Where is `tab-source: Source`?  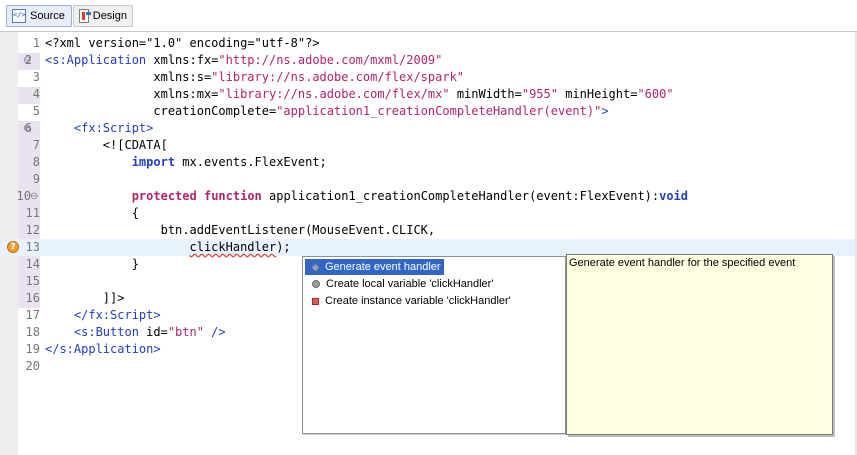
tab-source: Source is located at coordinates (39, 16).